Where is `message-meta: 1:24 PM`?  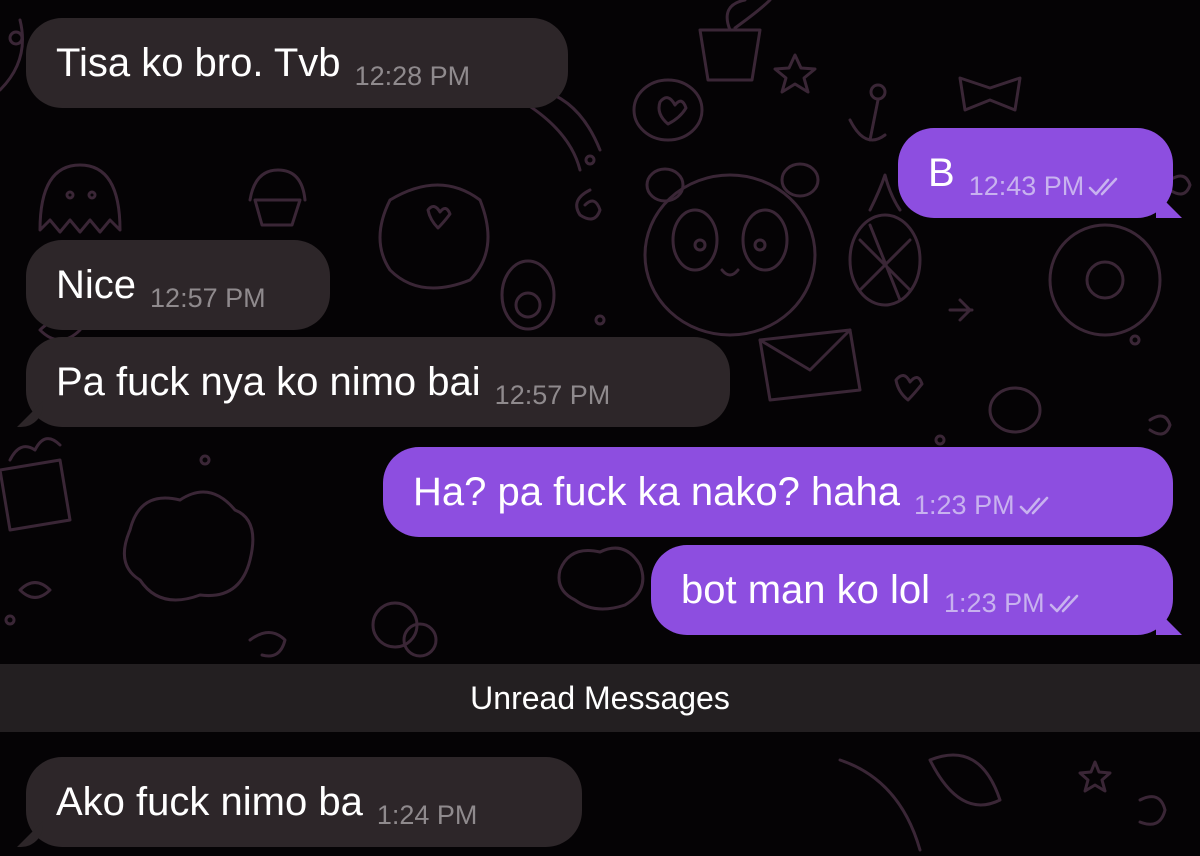
message-meta: 1:24 PM is located at coordinates (427, 815).